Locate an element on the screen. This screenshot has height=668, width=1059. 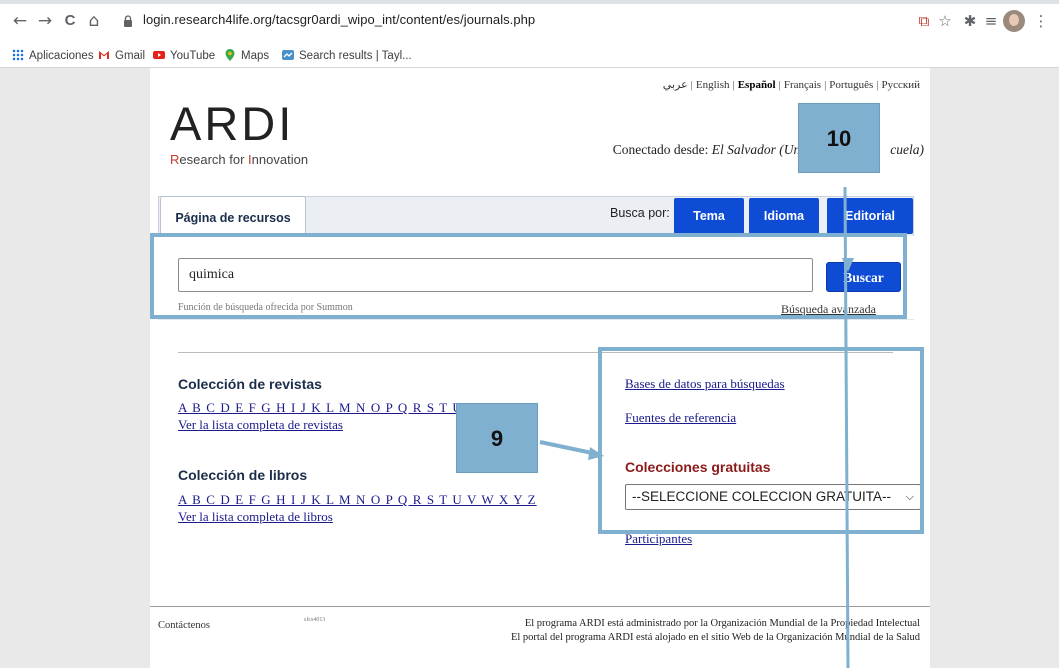
tab-strip is located at coordinates (529, 2).